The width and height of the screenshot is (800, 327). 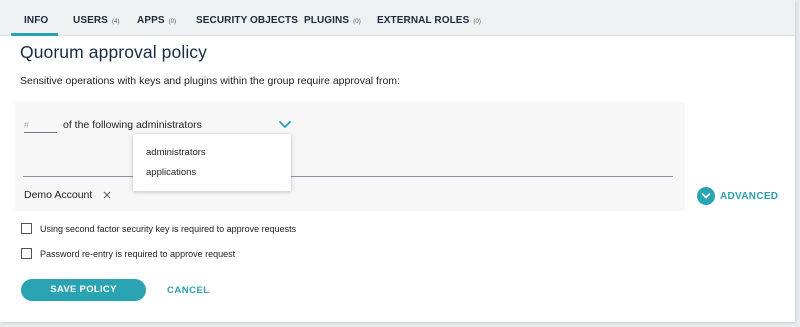 What do you see at coordinates (176, 152) in the screenshot?
I see `dropdown-option-administrators: administrators` at bounding box center [176, 152].